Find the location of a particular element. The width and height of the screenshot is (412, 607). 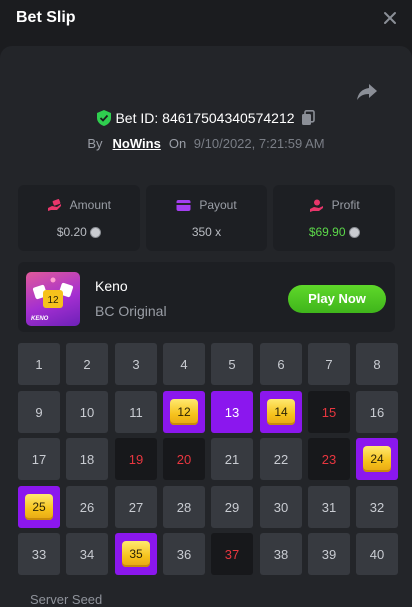

gem-number: 14 is located at coordinates (281, 412).